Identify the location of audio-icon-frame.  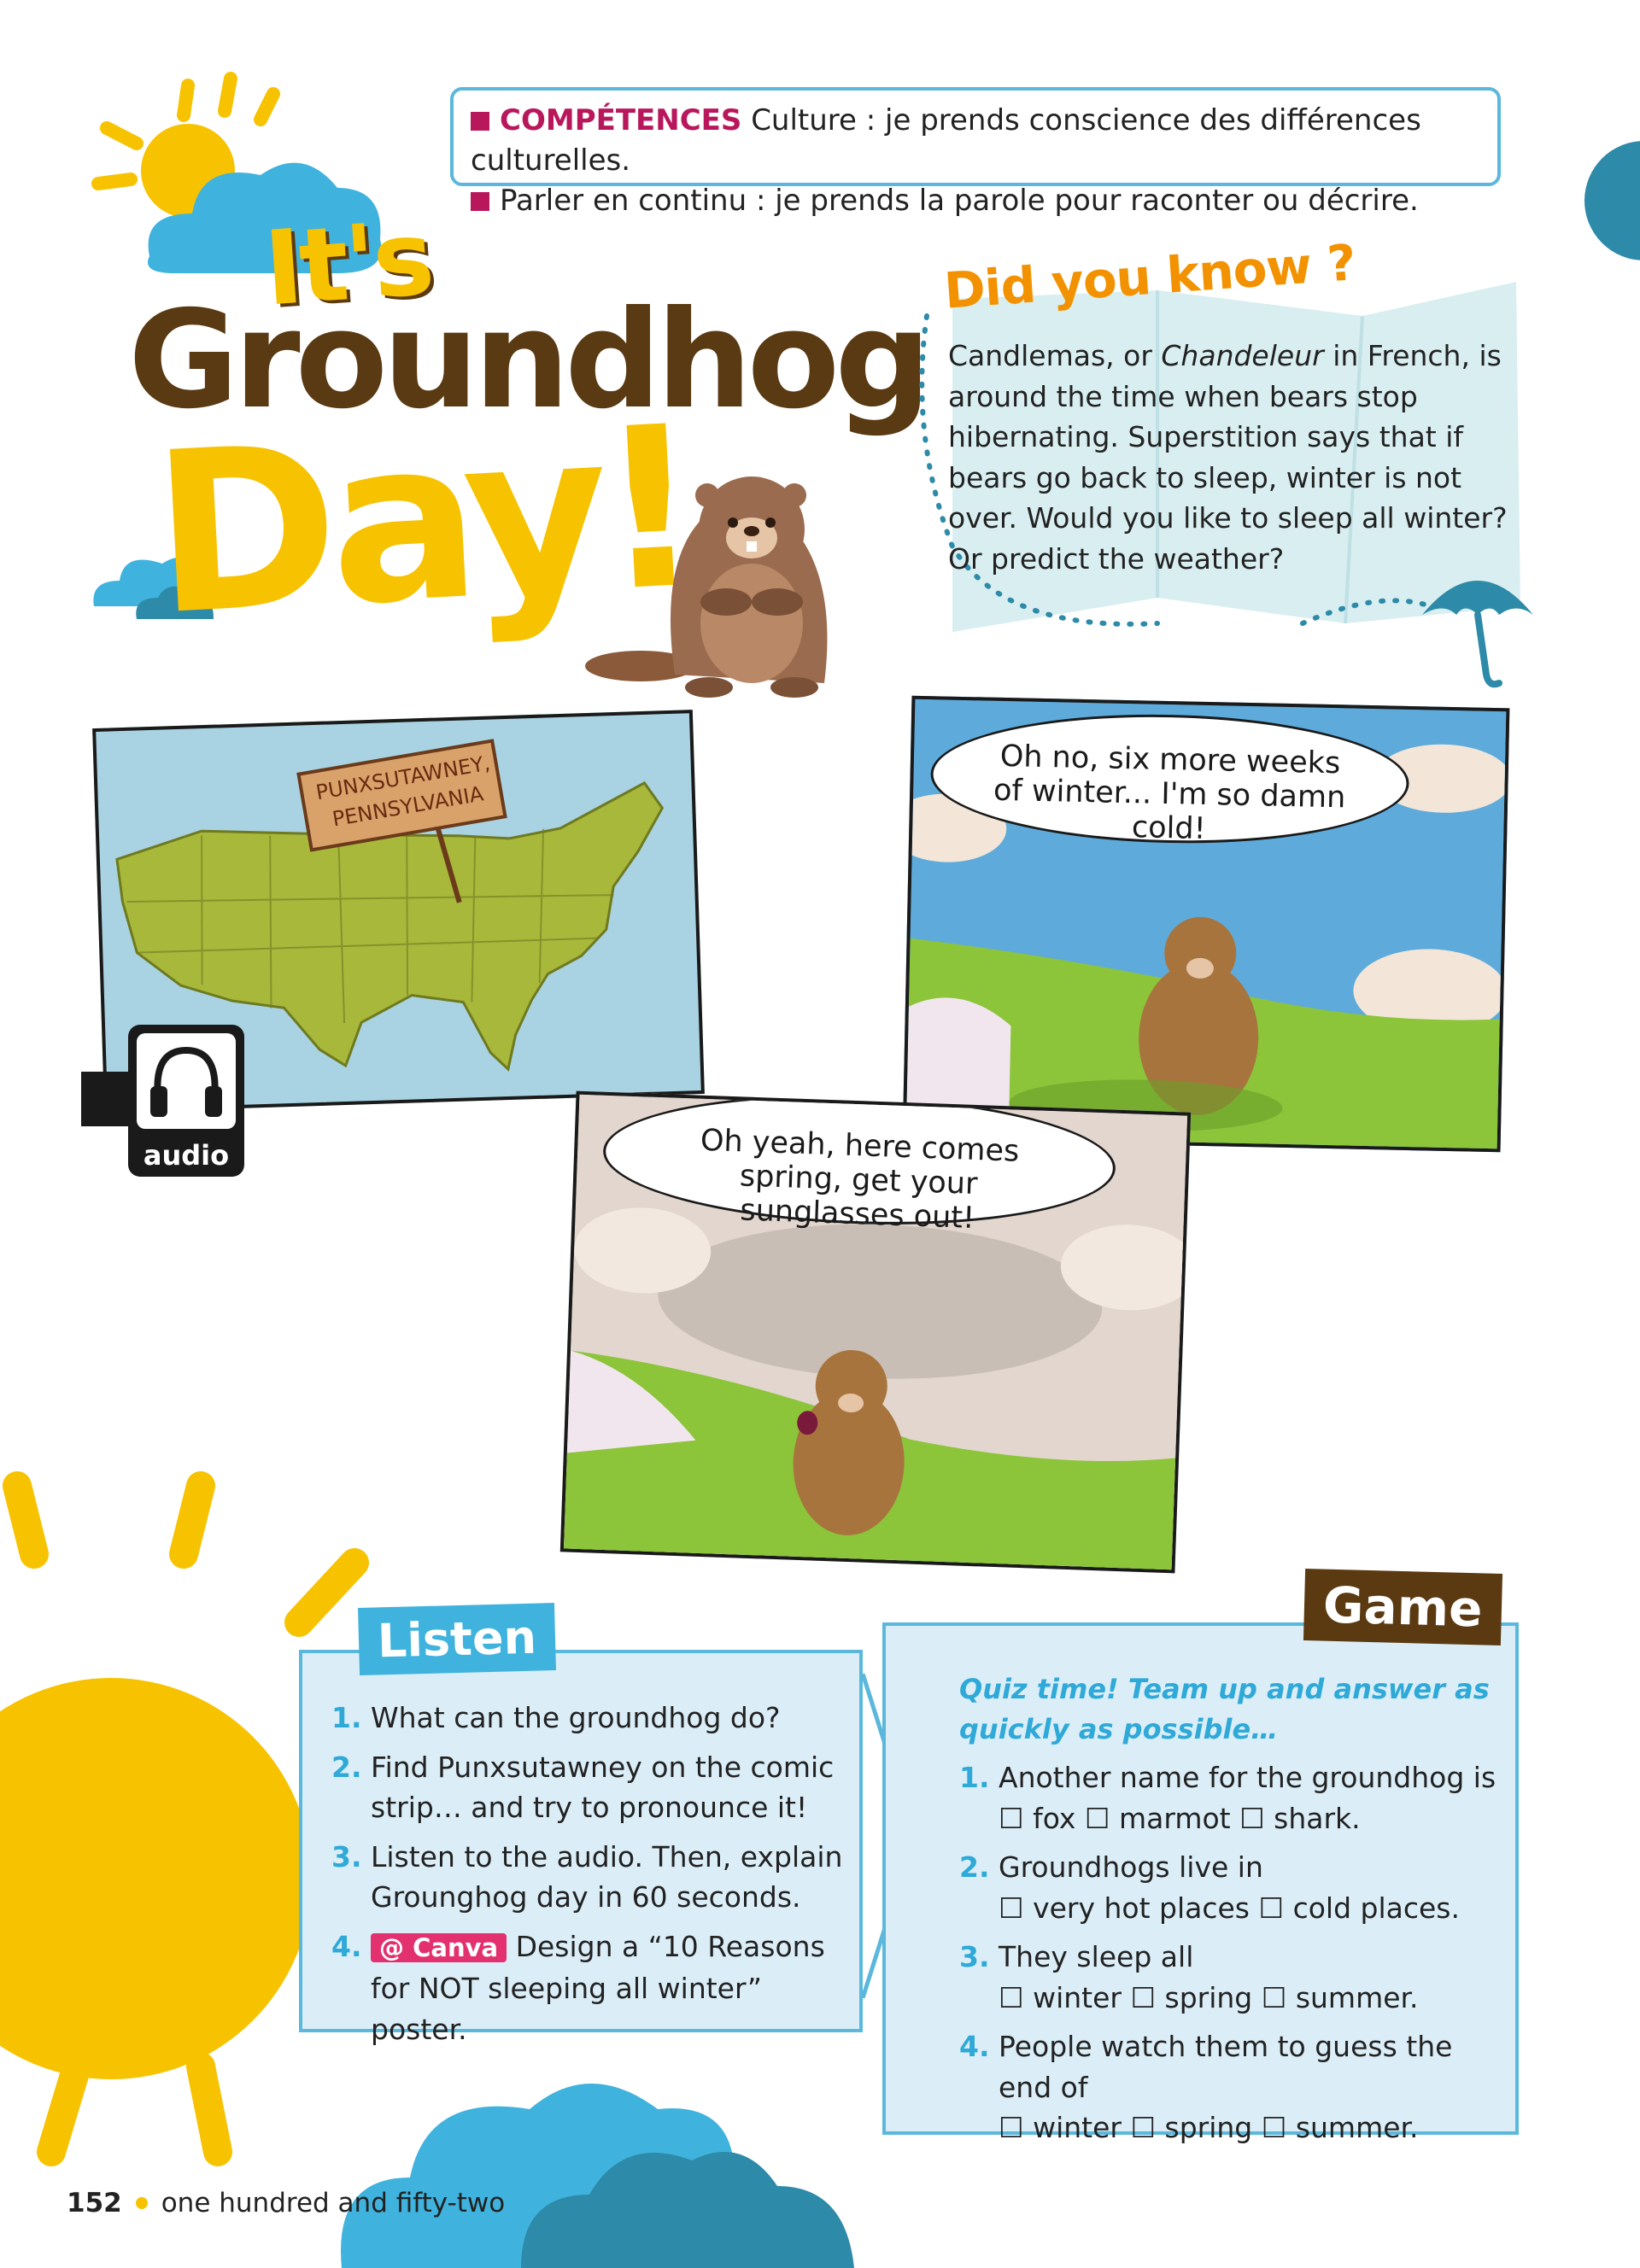
(186, 1081).